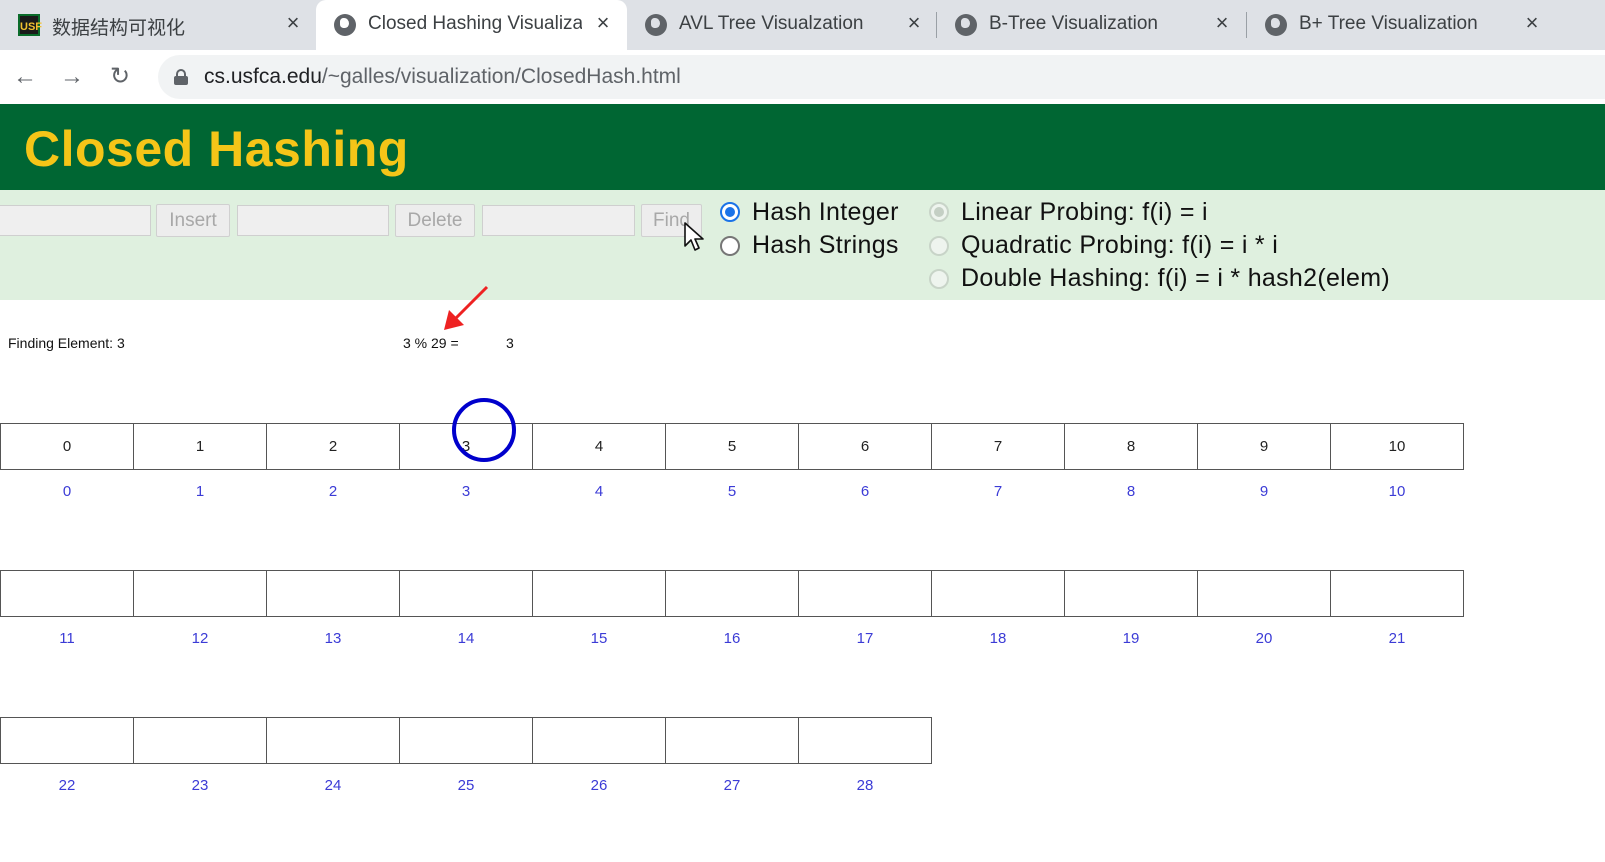 The image size is (1605, 862). What do you see at coordinates (1397, 446) in the screenshot?
I see `hash-table-cell: 10` at bounding box center [1397, 446].